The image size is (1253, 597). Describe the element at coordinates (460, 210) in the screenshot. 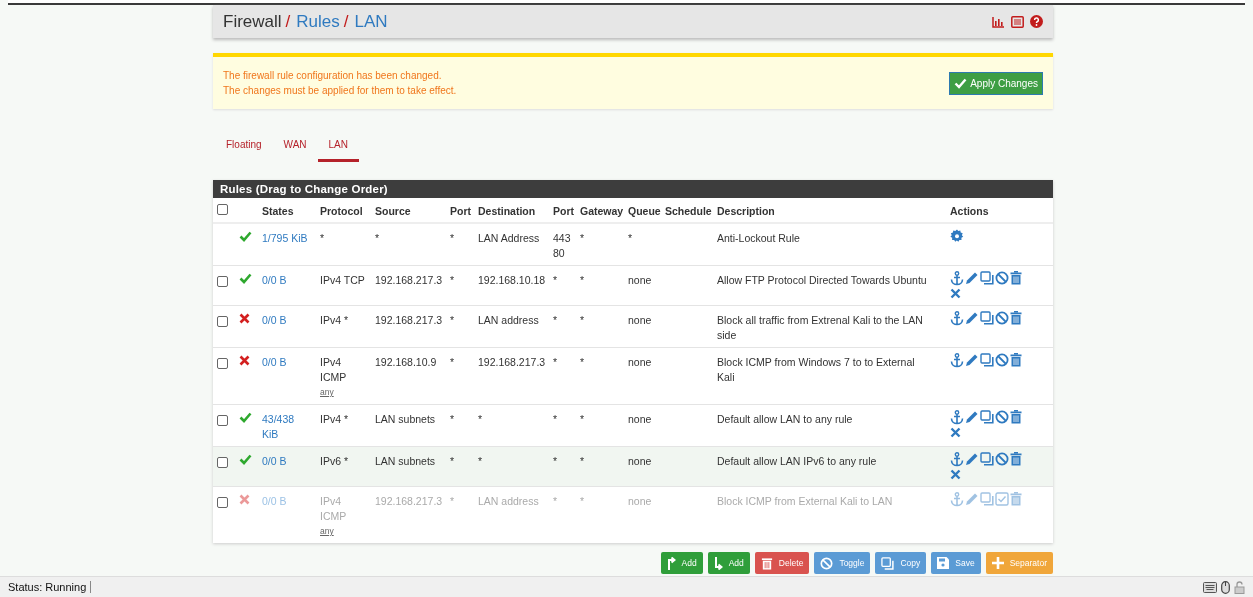

I see `column-header: Port` at that location.